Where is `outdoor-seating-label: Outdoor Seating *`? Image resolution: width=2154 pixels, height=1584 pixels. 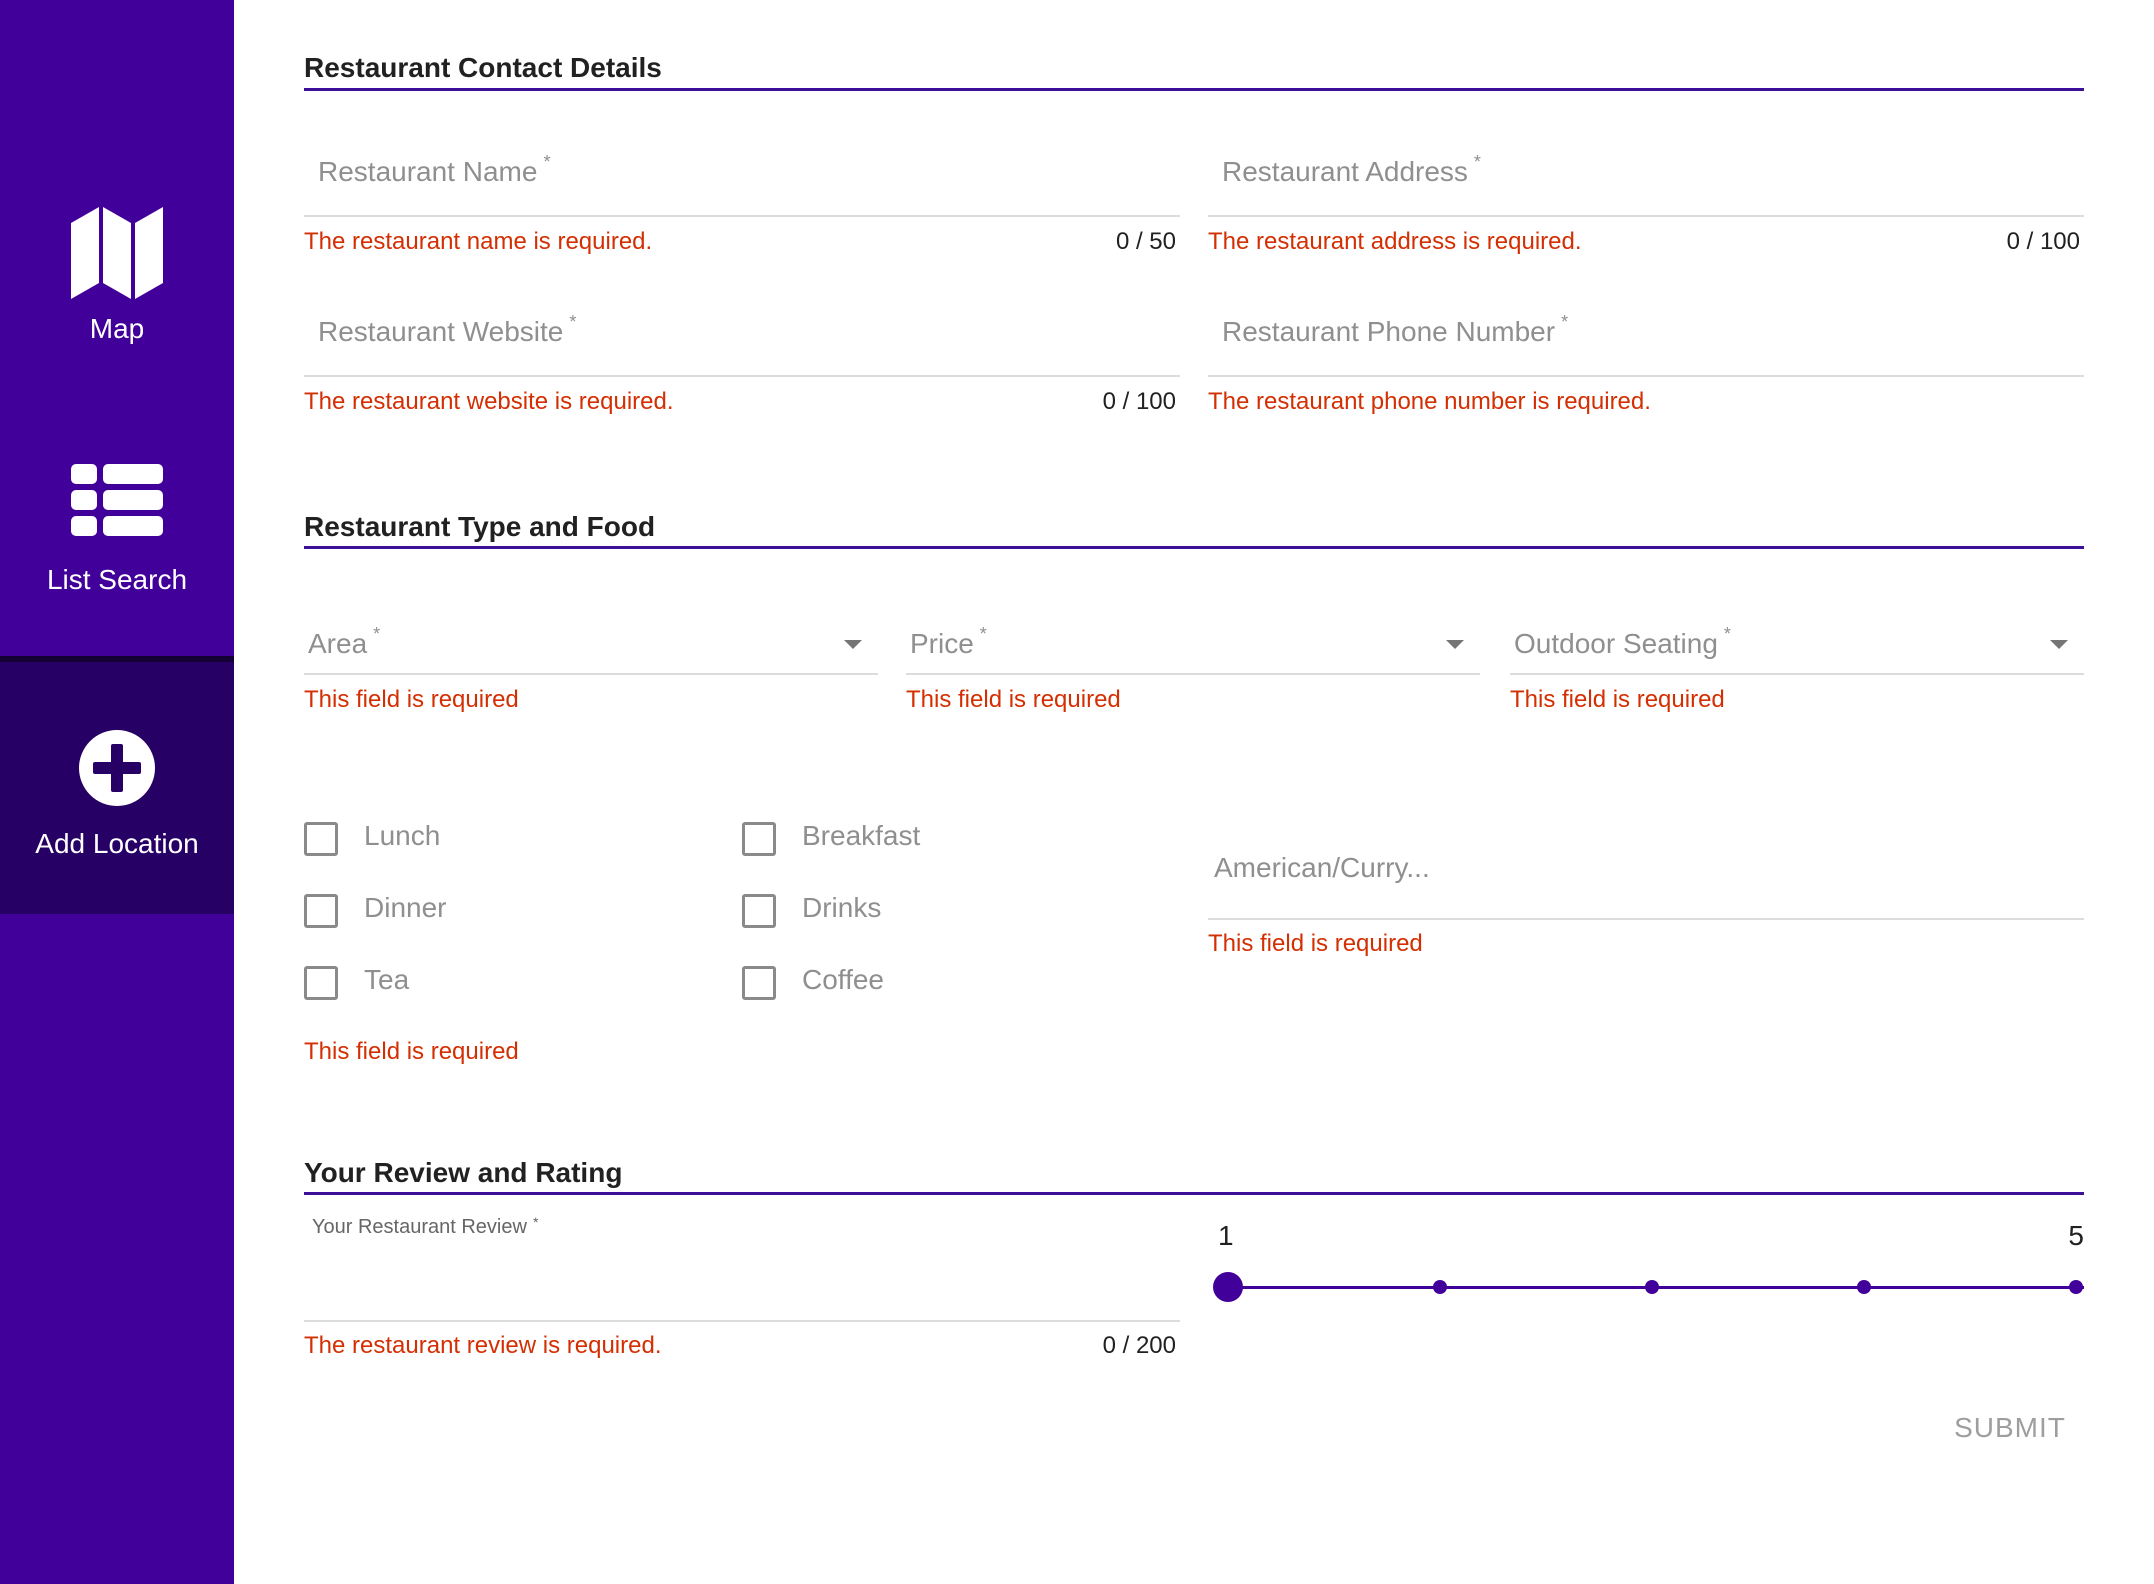 outdoor-seating-label: Outdoor Seating * is located at coordinates (1622, 641).